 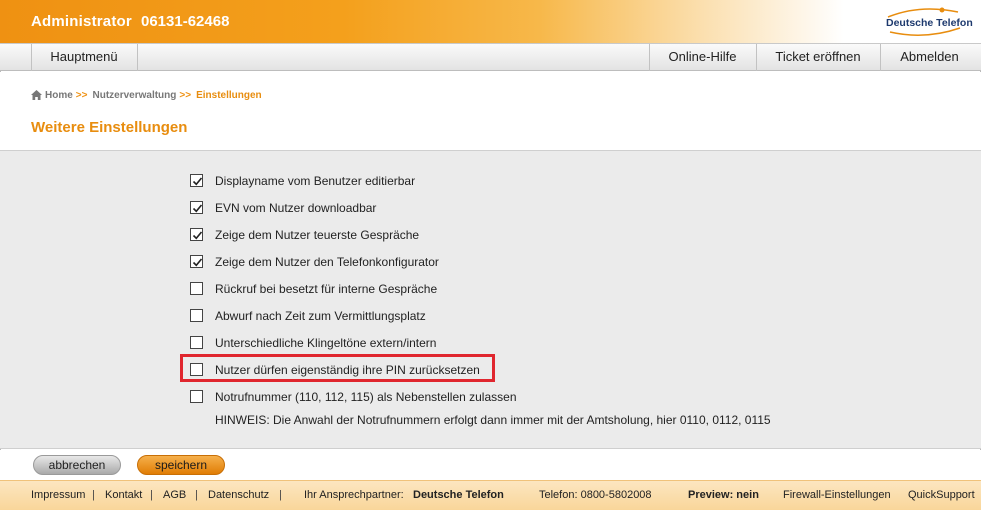 What do you see at coordinates (941, 495) in the screenshot?
I see `footer-link-quicksupport: QuickSupport` at bounding box center [941, 495].